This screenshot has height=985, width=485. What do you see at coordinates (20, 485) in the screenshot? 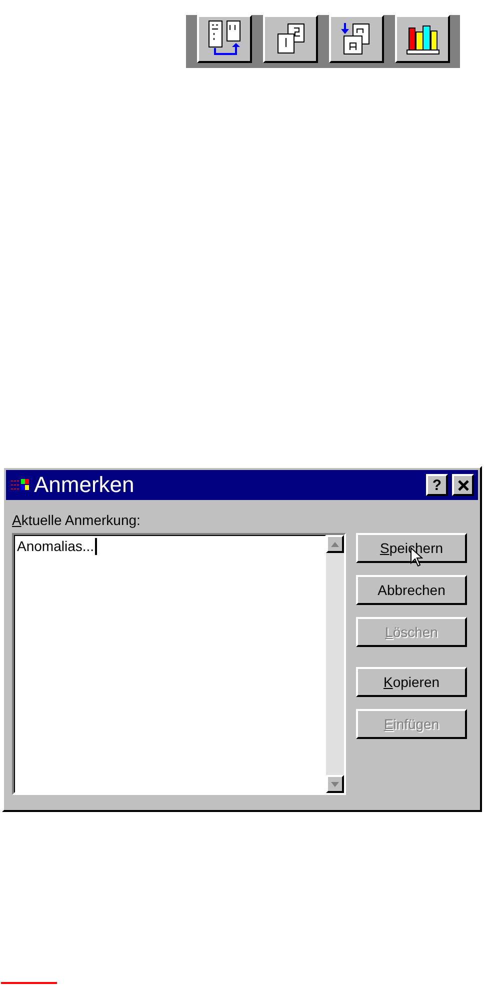
I see `app-icon` at bounding box center [20, 485].